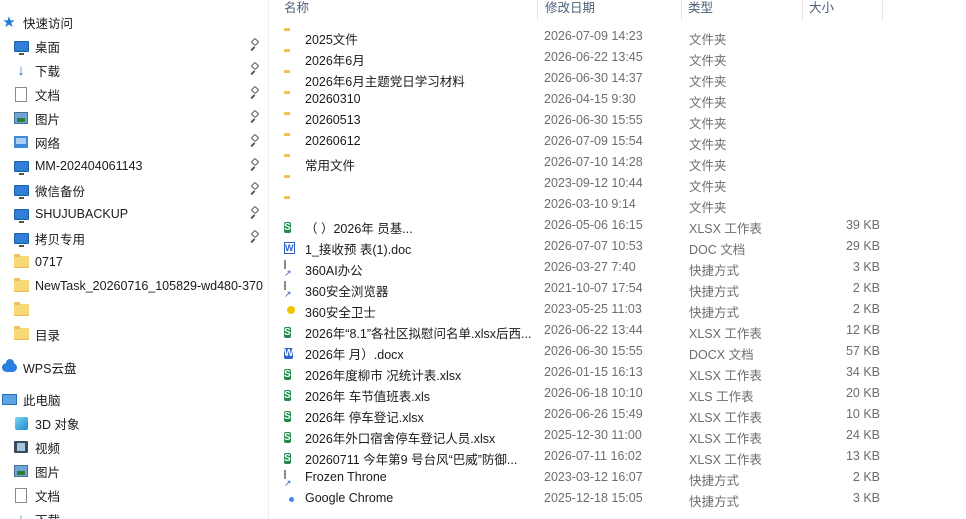  I want to click on file-date: 2026-06-22 13:45, so click(593, 57).